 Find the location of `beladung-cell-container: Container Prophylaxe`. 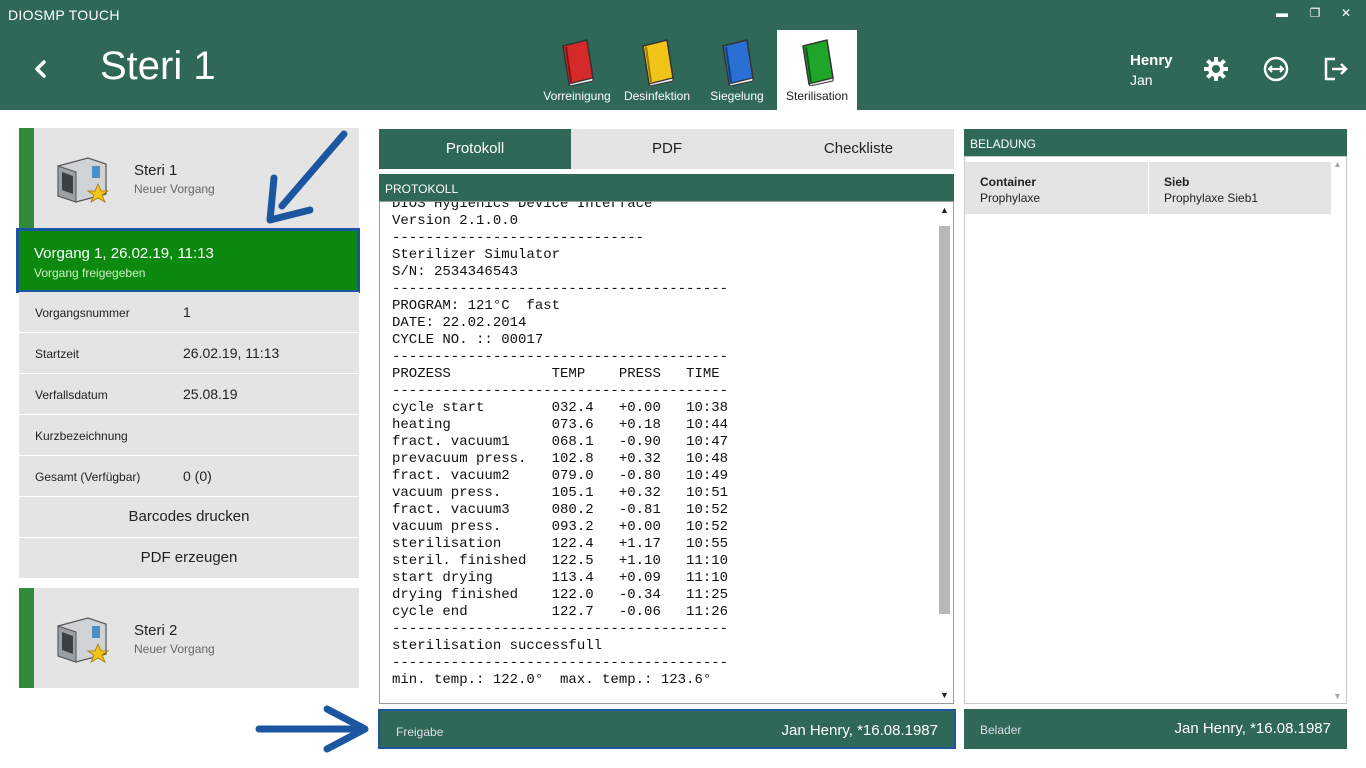

beladung-cell-container: Container Prophylaxe is located at coordinates (1056, 188).